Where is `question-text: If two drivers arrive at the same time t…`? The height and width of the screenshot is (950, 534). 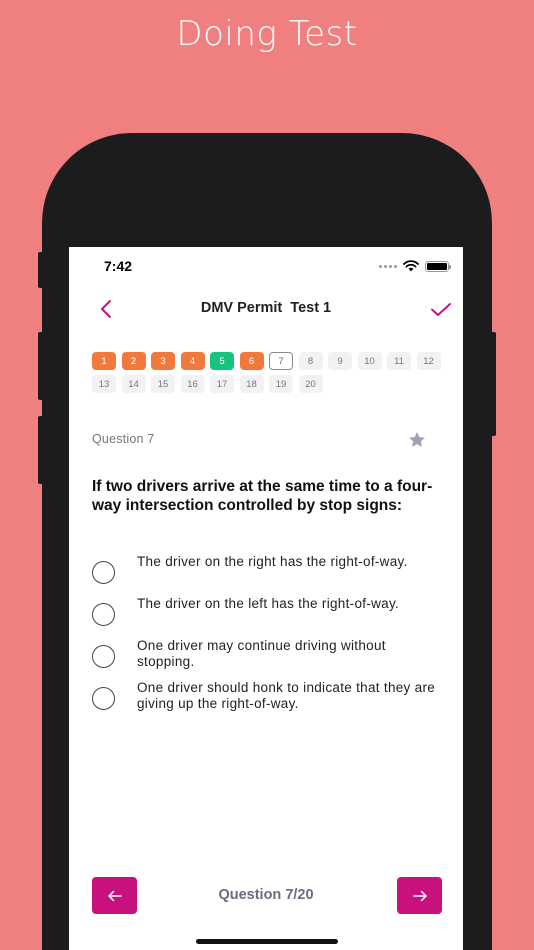
question-text: If two drivers arrive at the same time t… is located at coordinates (262, 496).